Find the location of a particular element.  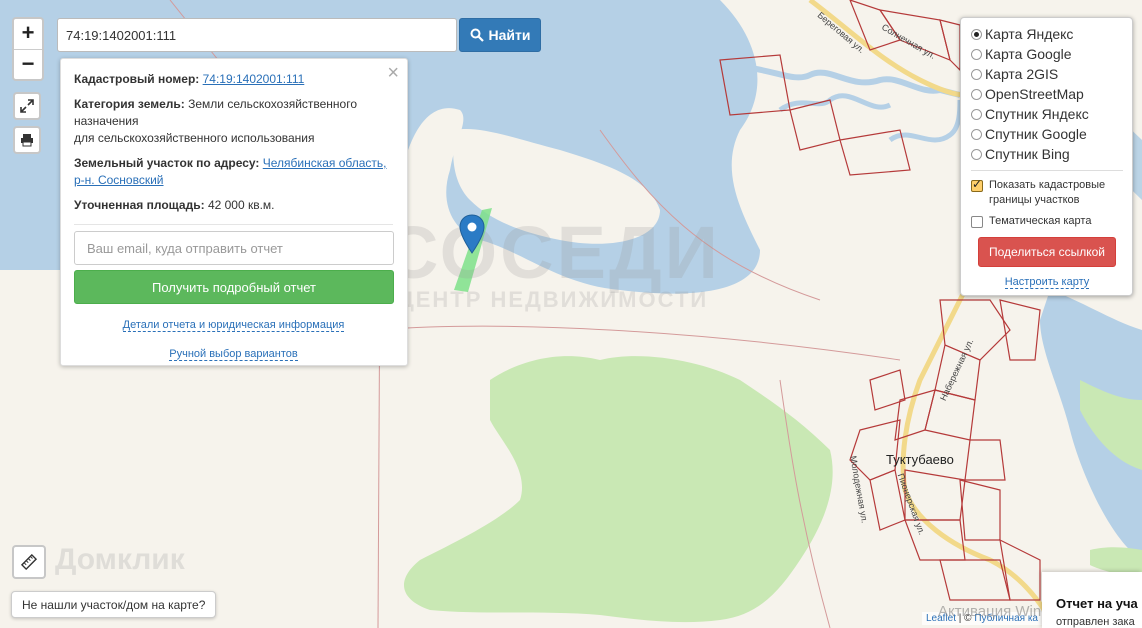

show-borders-line-1: Показать кадастровые is located at coordinates (1047, 185).